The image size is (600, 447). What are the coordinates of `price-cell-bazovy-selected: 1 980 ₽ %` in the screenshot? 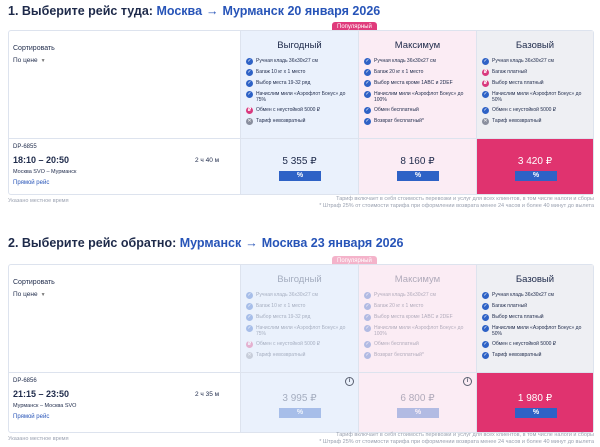 It's located at (535, 402).